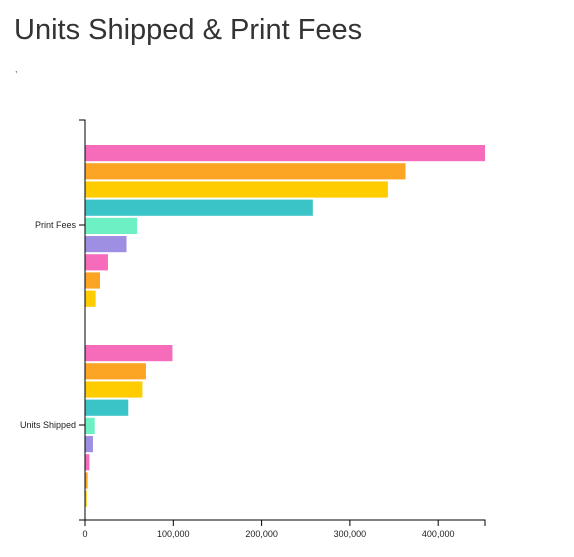  Describe the element at coordinates (82, 320) in the screenshot. I see `y-axis-line` at that location.